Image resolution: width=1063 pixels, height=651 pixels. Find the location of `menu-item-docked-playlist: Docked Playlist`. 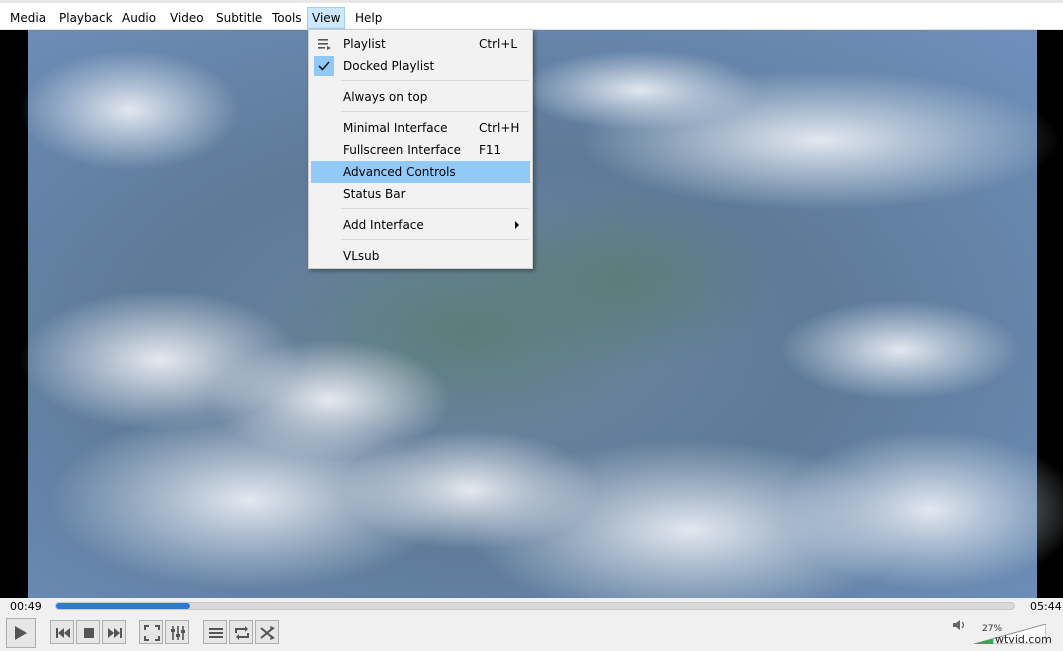

menu-item-docked-playlist: Docked Playlist is located at coordinates (420, 66).